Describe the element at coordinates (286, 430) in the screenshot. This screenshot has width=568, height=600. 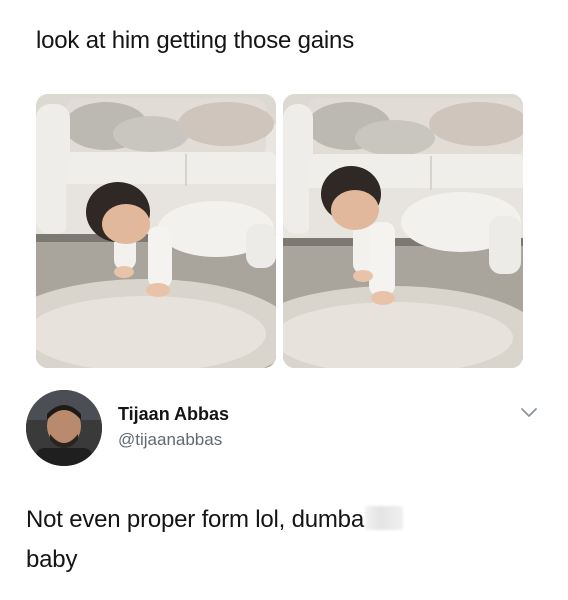
I see `tweet-header: Tijaan Abbas @tijaanabbas` at that location.